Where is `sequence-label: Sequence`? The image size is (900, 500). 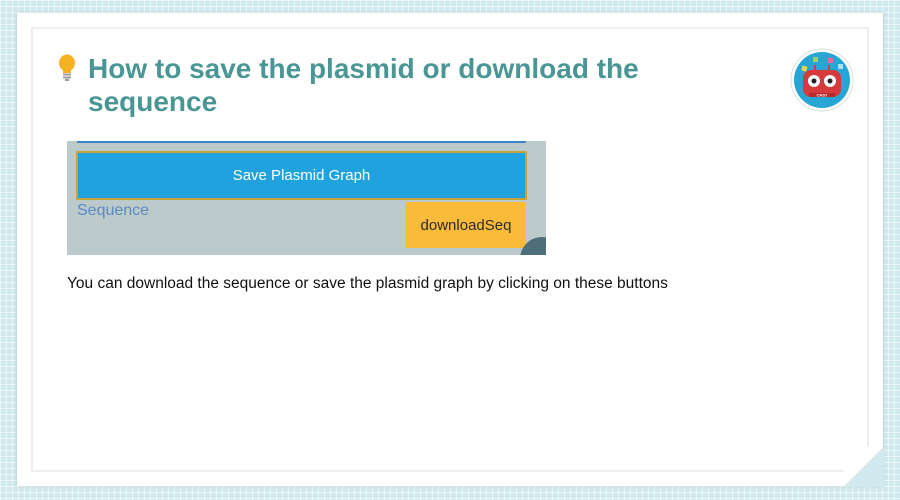 sequence-label: Sequence is located at coordinates (113, 210).